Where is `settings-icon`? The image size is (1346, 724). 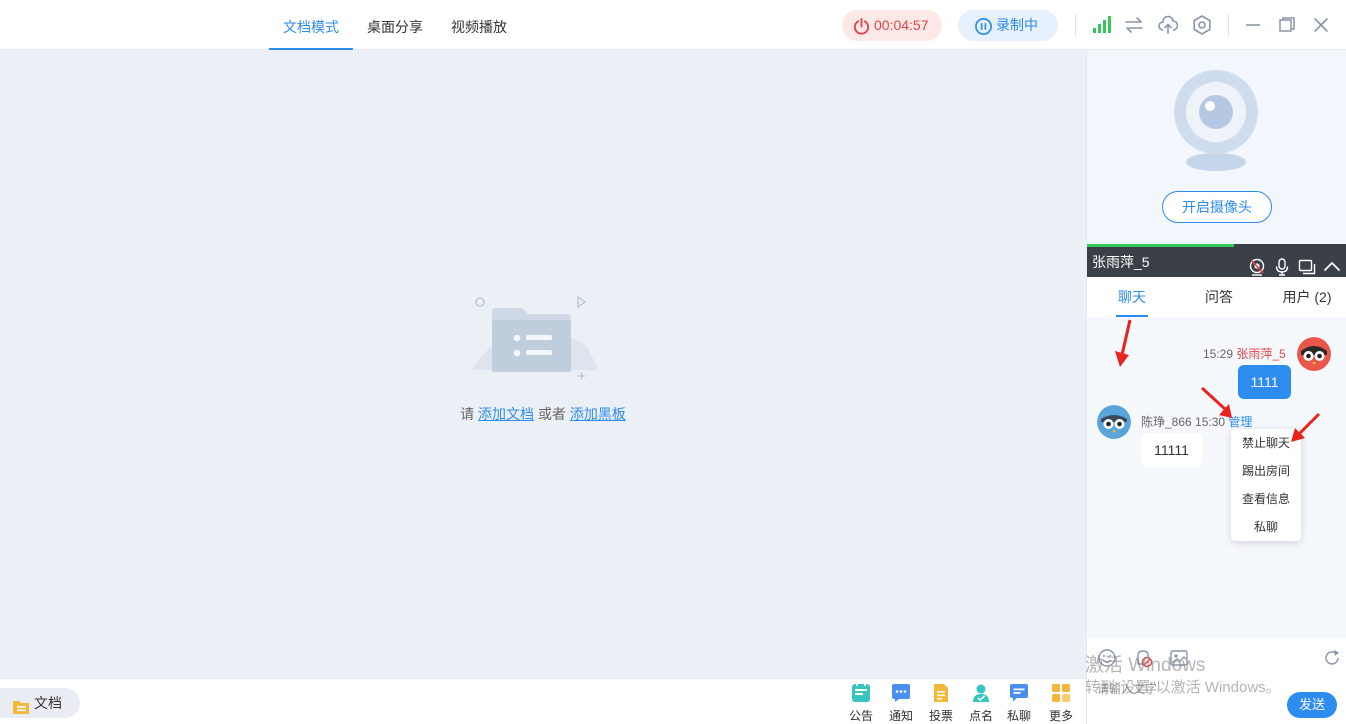 settings-icon is located at coordinates (1202, 25).